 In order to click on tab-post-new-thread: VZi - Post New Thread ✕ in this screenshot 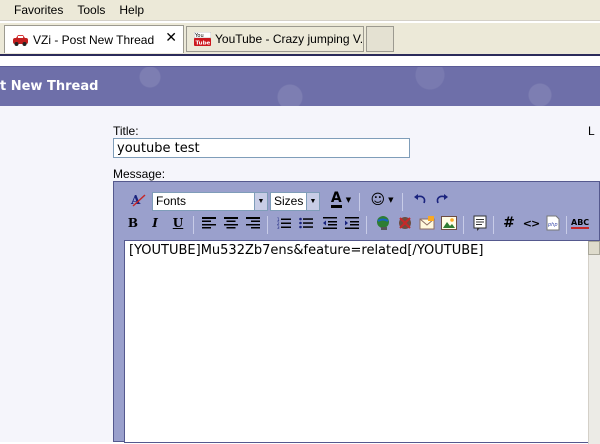, I will do `click(94, 39)`.